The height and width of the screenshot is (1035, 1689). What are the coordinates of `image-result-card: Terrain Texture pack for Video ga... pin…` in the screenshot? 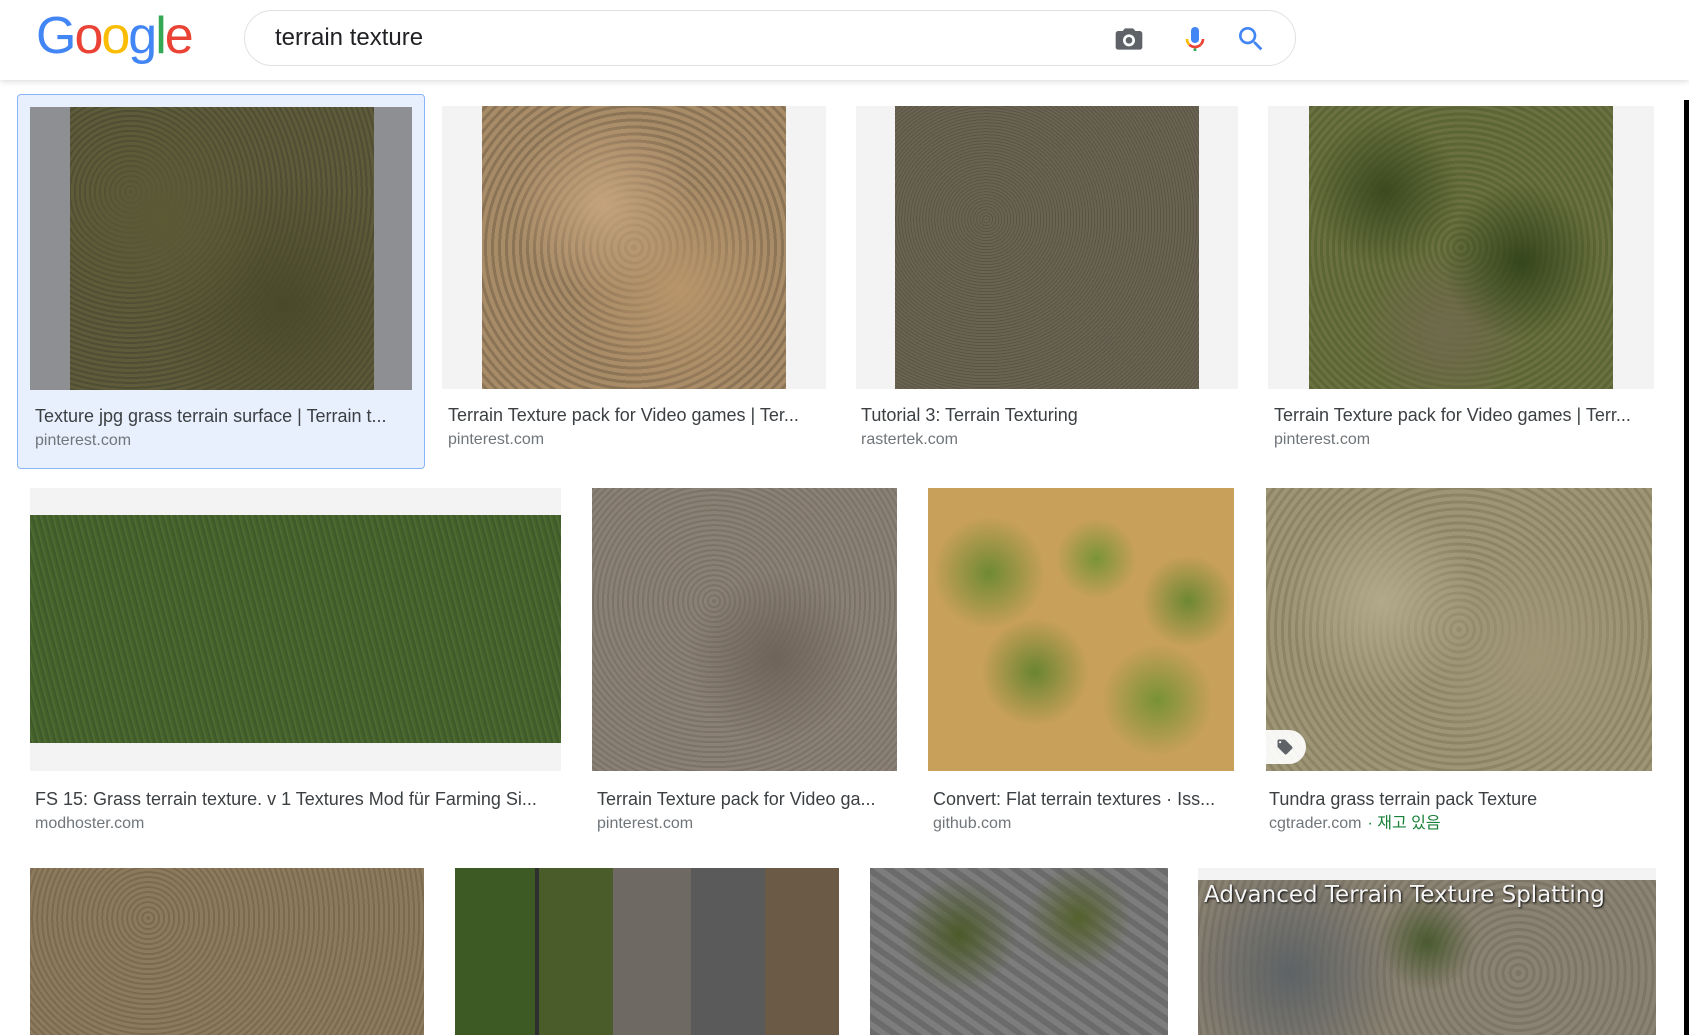 It's located at (744, 663).